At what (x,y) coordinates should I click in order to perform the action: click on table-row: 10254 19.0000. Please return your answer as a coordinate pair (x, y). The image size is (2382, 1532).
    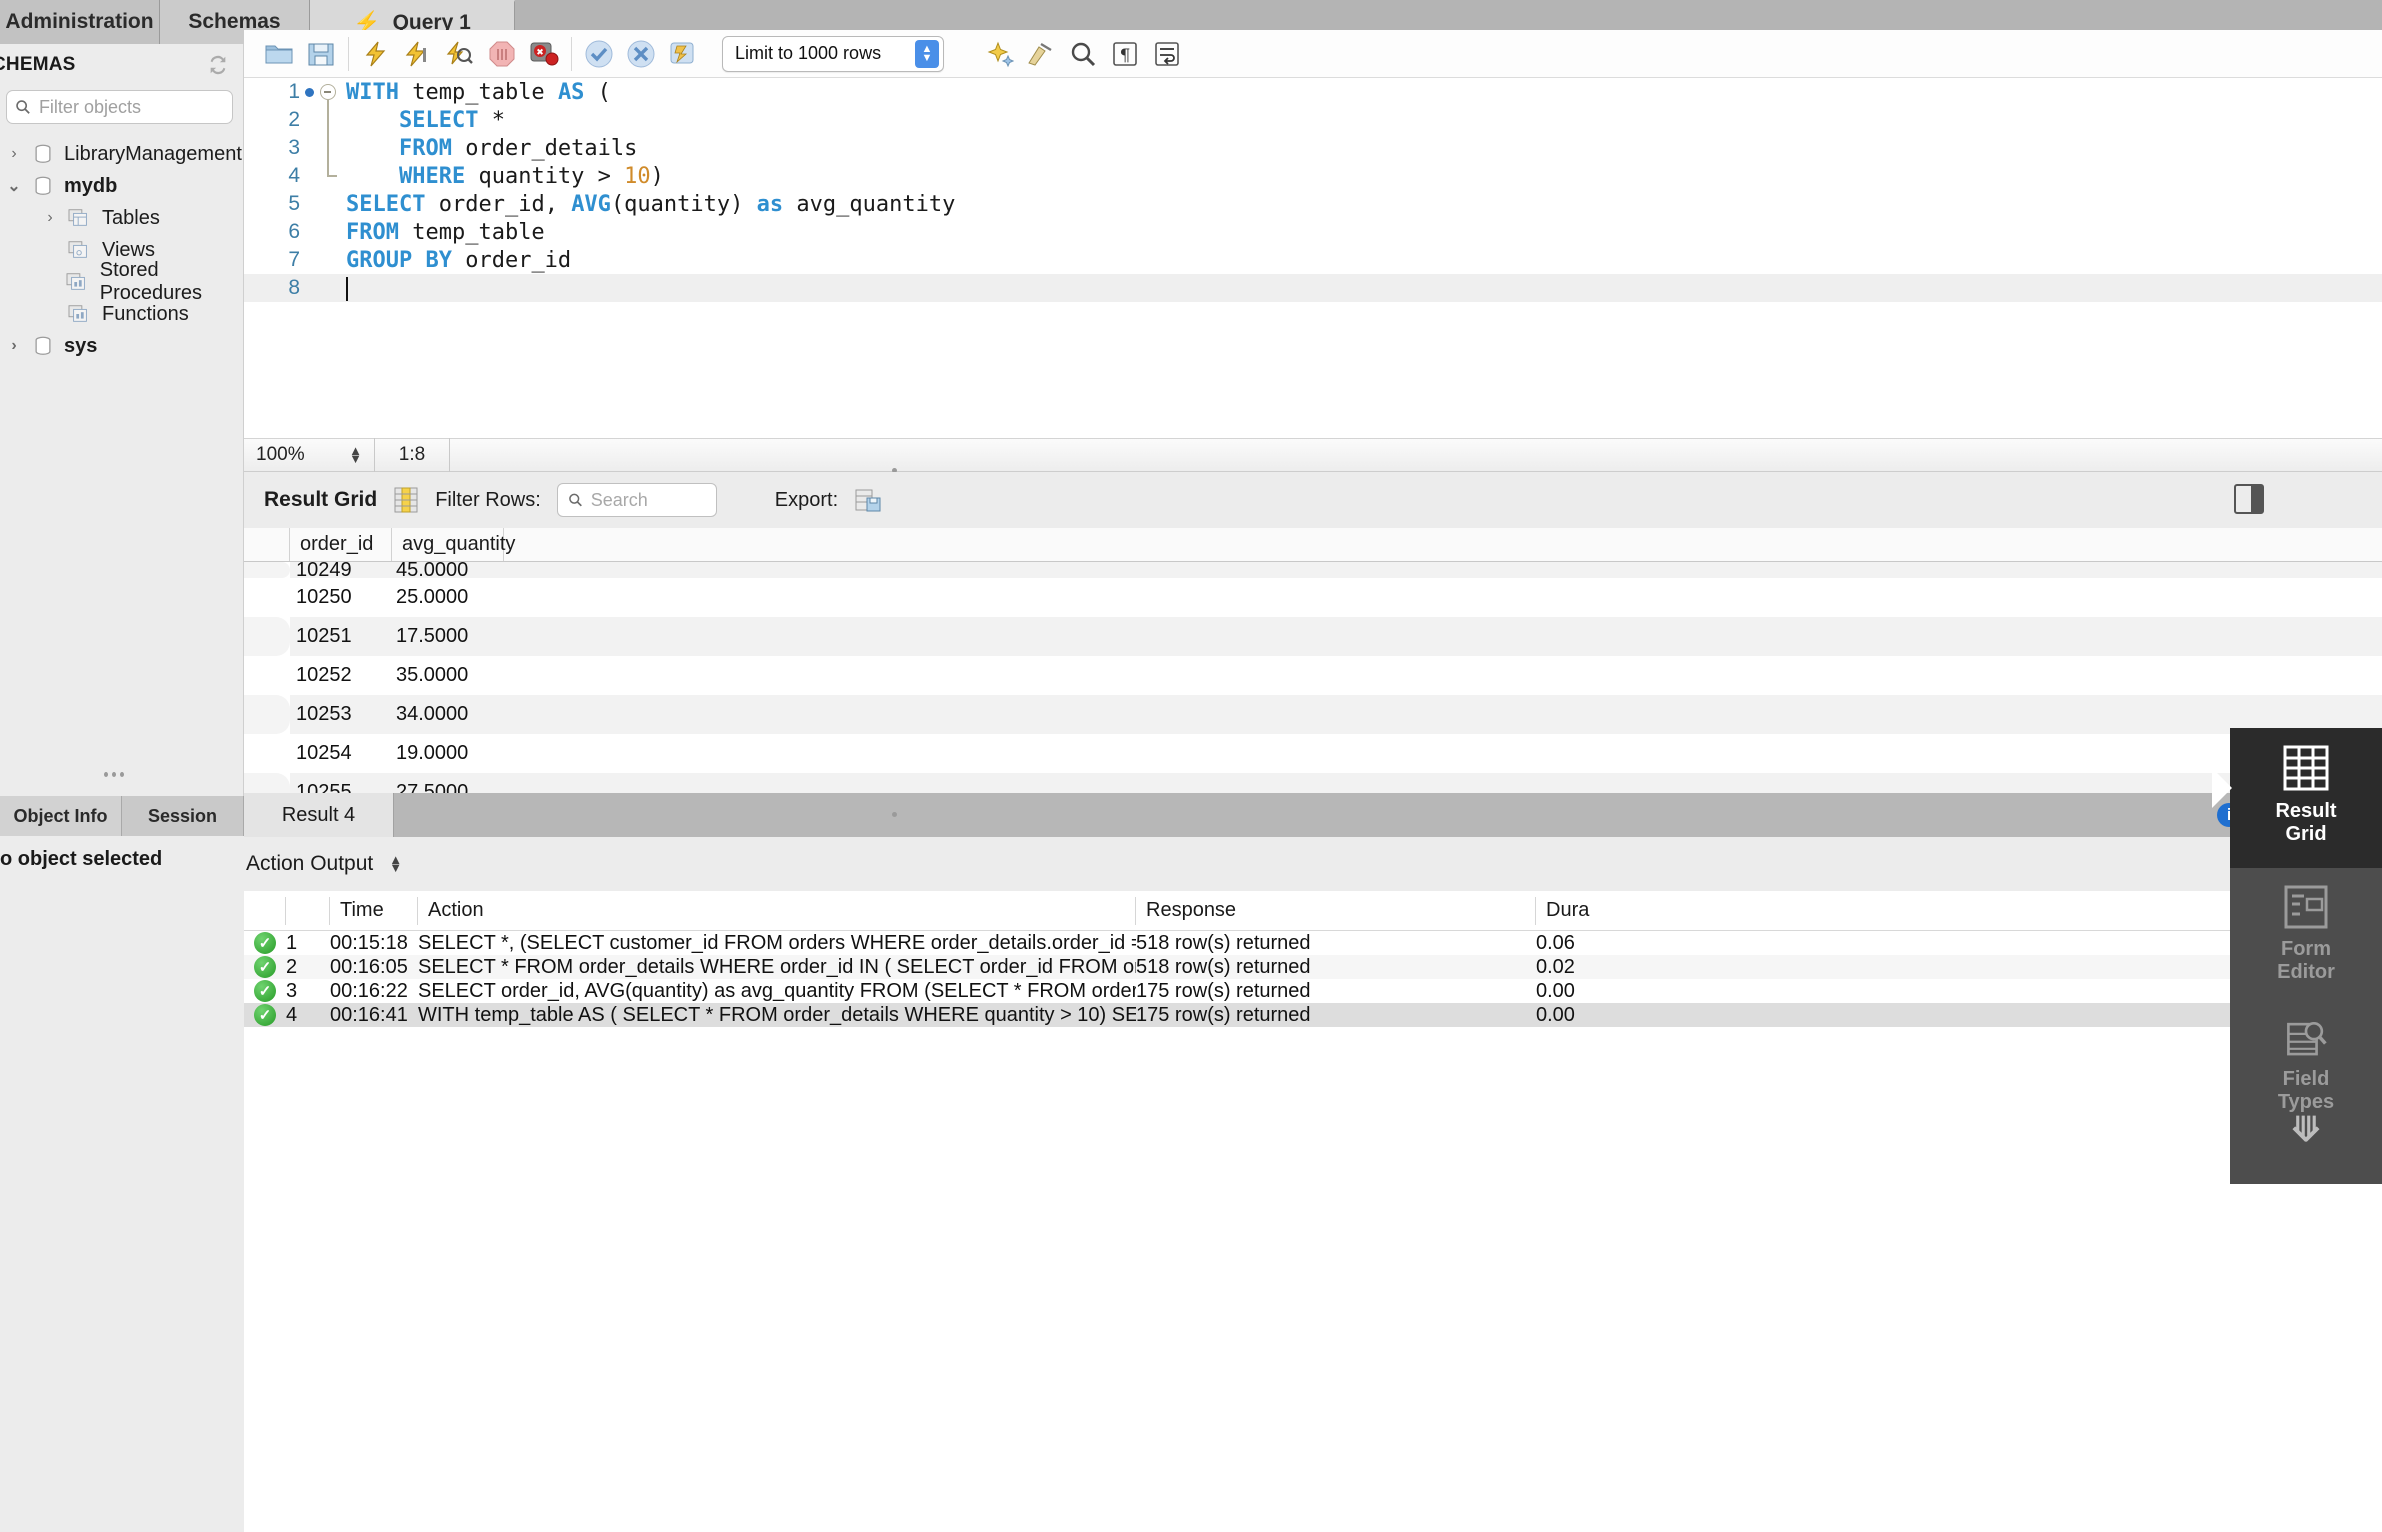
    Looking at the image, I should click on (1313, 753).